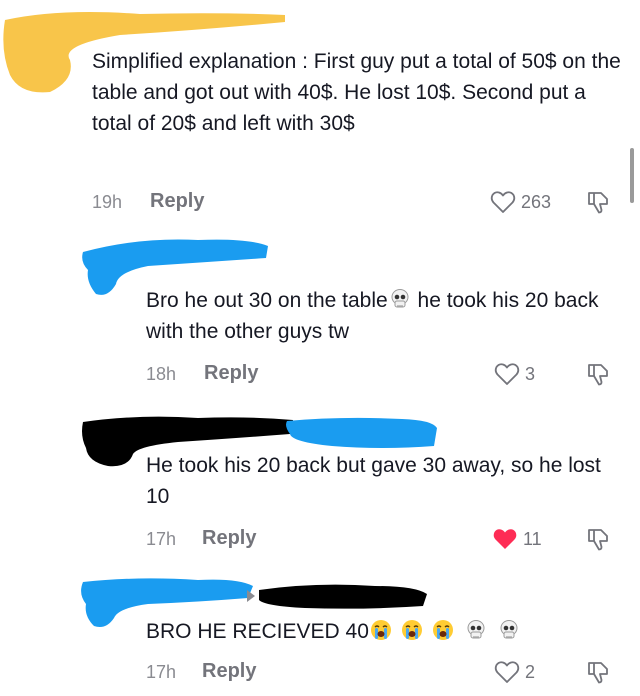  Describe the element at coordinates (632, 175) in the screenshot. I see `scrollbar` at that location.